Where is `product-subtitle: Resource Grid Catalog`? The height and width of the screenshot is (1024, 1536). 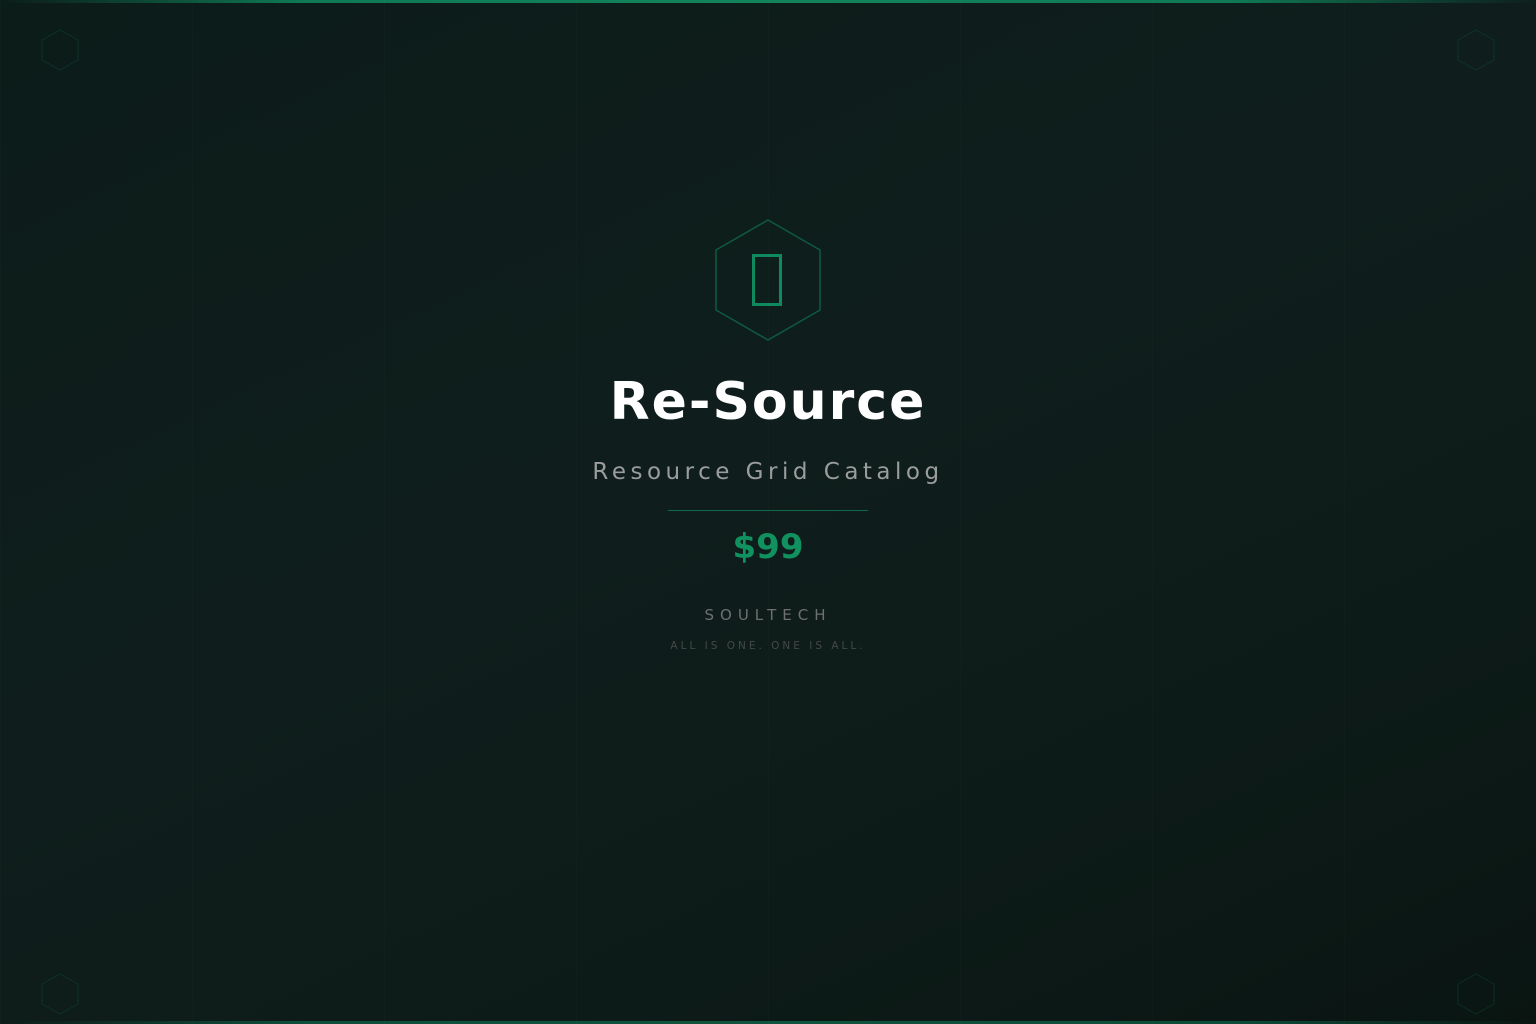 product-subtitle: Resource Grid Catalog is located at coordinates (768, 472).